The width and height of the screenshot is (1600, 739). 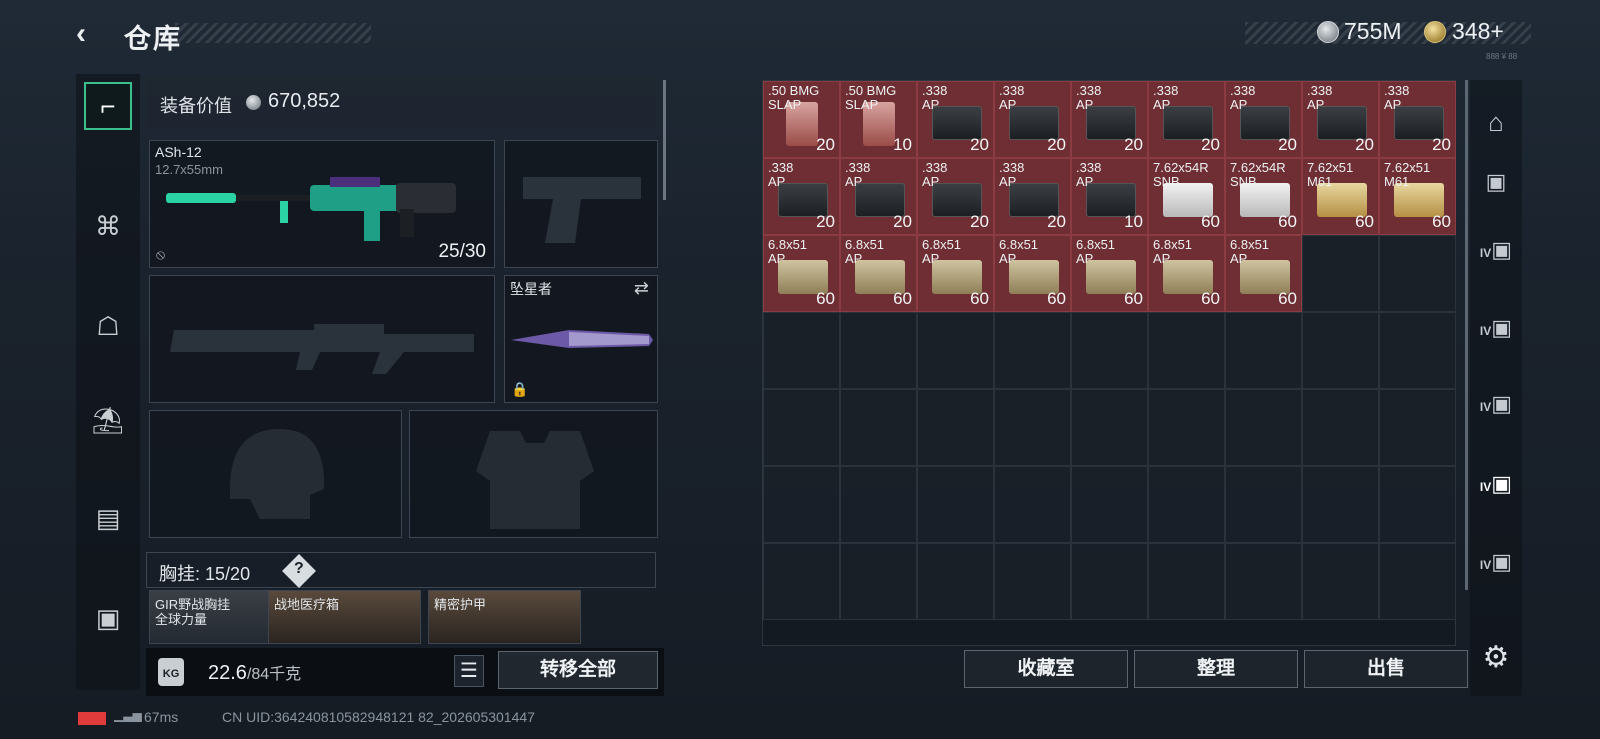 What do you see at coordinates (1386, 669) in the screenshot?
I see `sell-button: 出售` at bounding box center [1386, 669].